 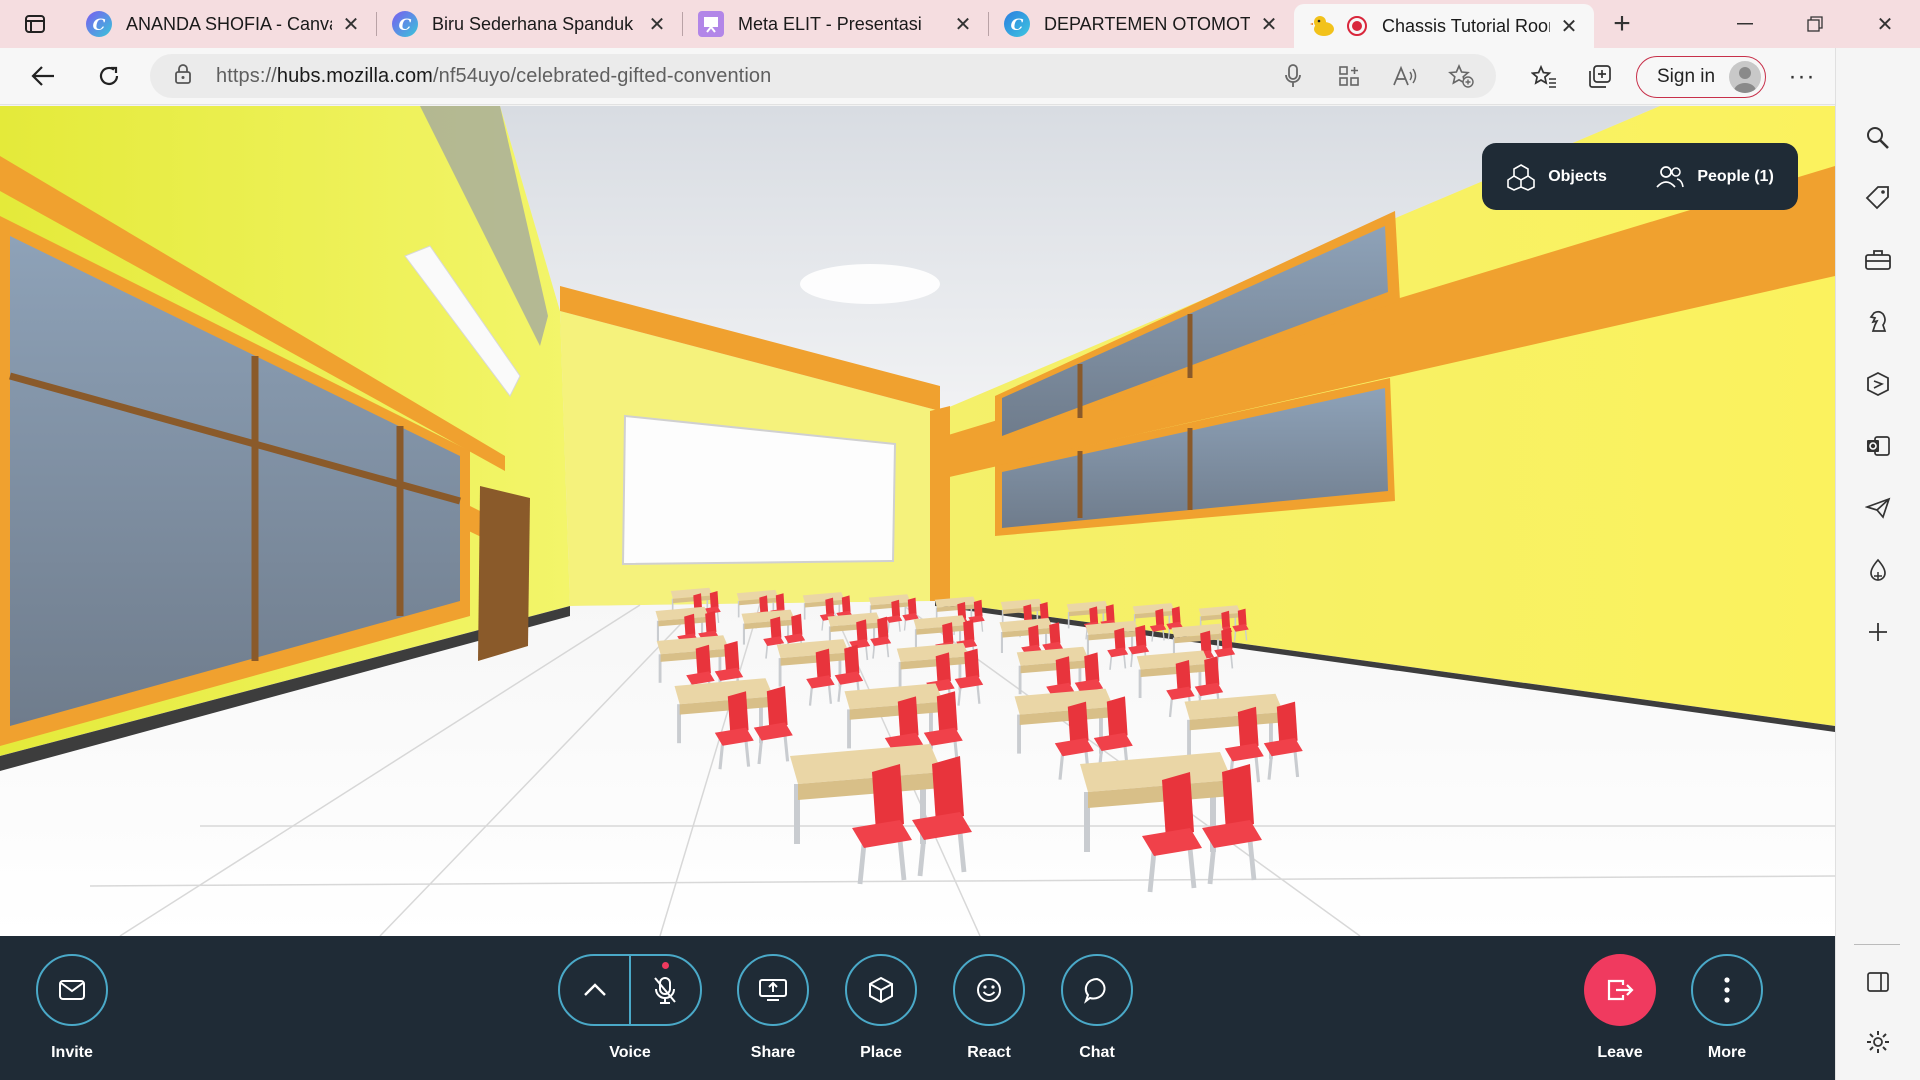 I want to click on tab-actions-button, so click(x=35, y=24).